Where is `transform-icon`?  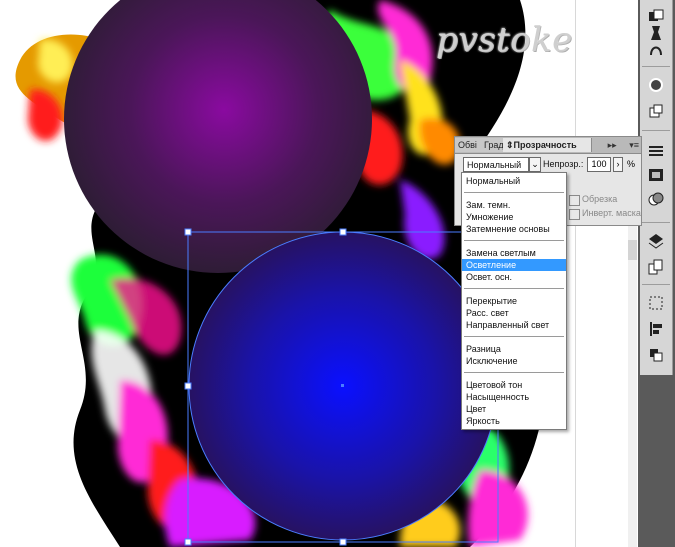 transform-icon is located at coordinates (656, 329).